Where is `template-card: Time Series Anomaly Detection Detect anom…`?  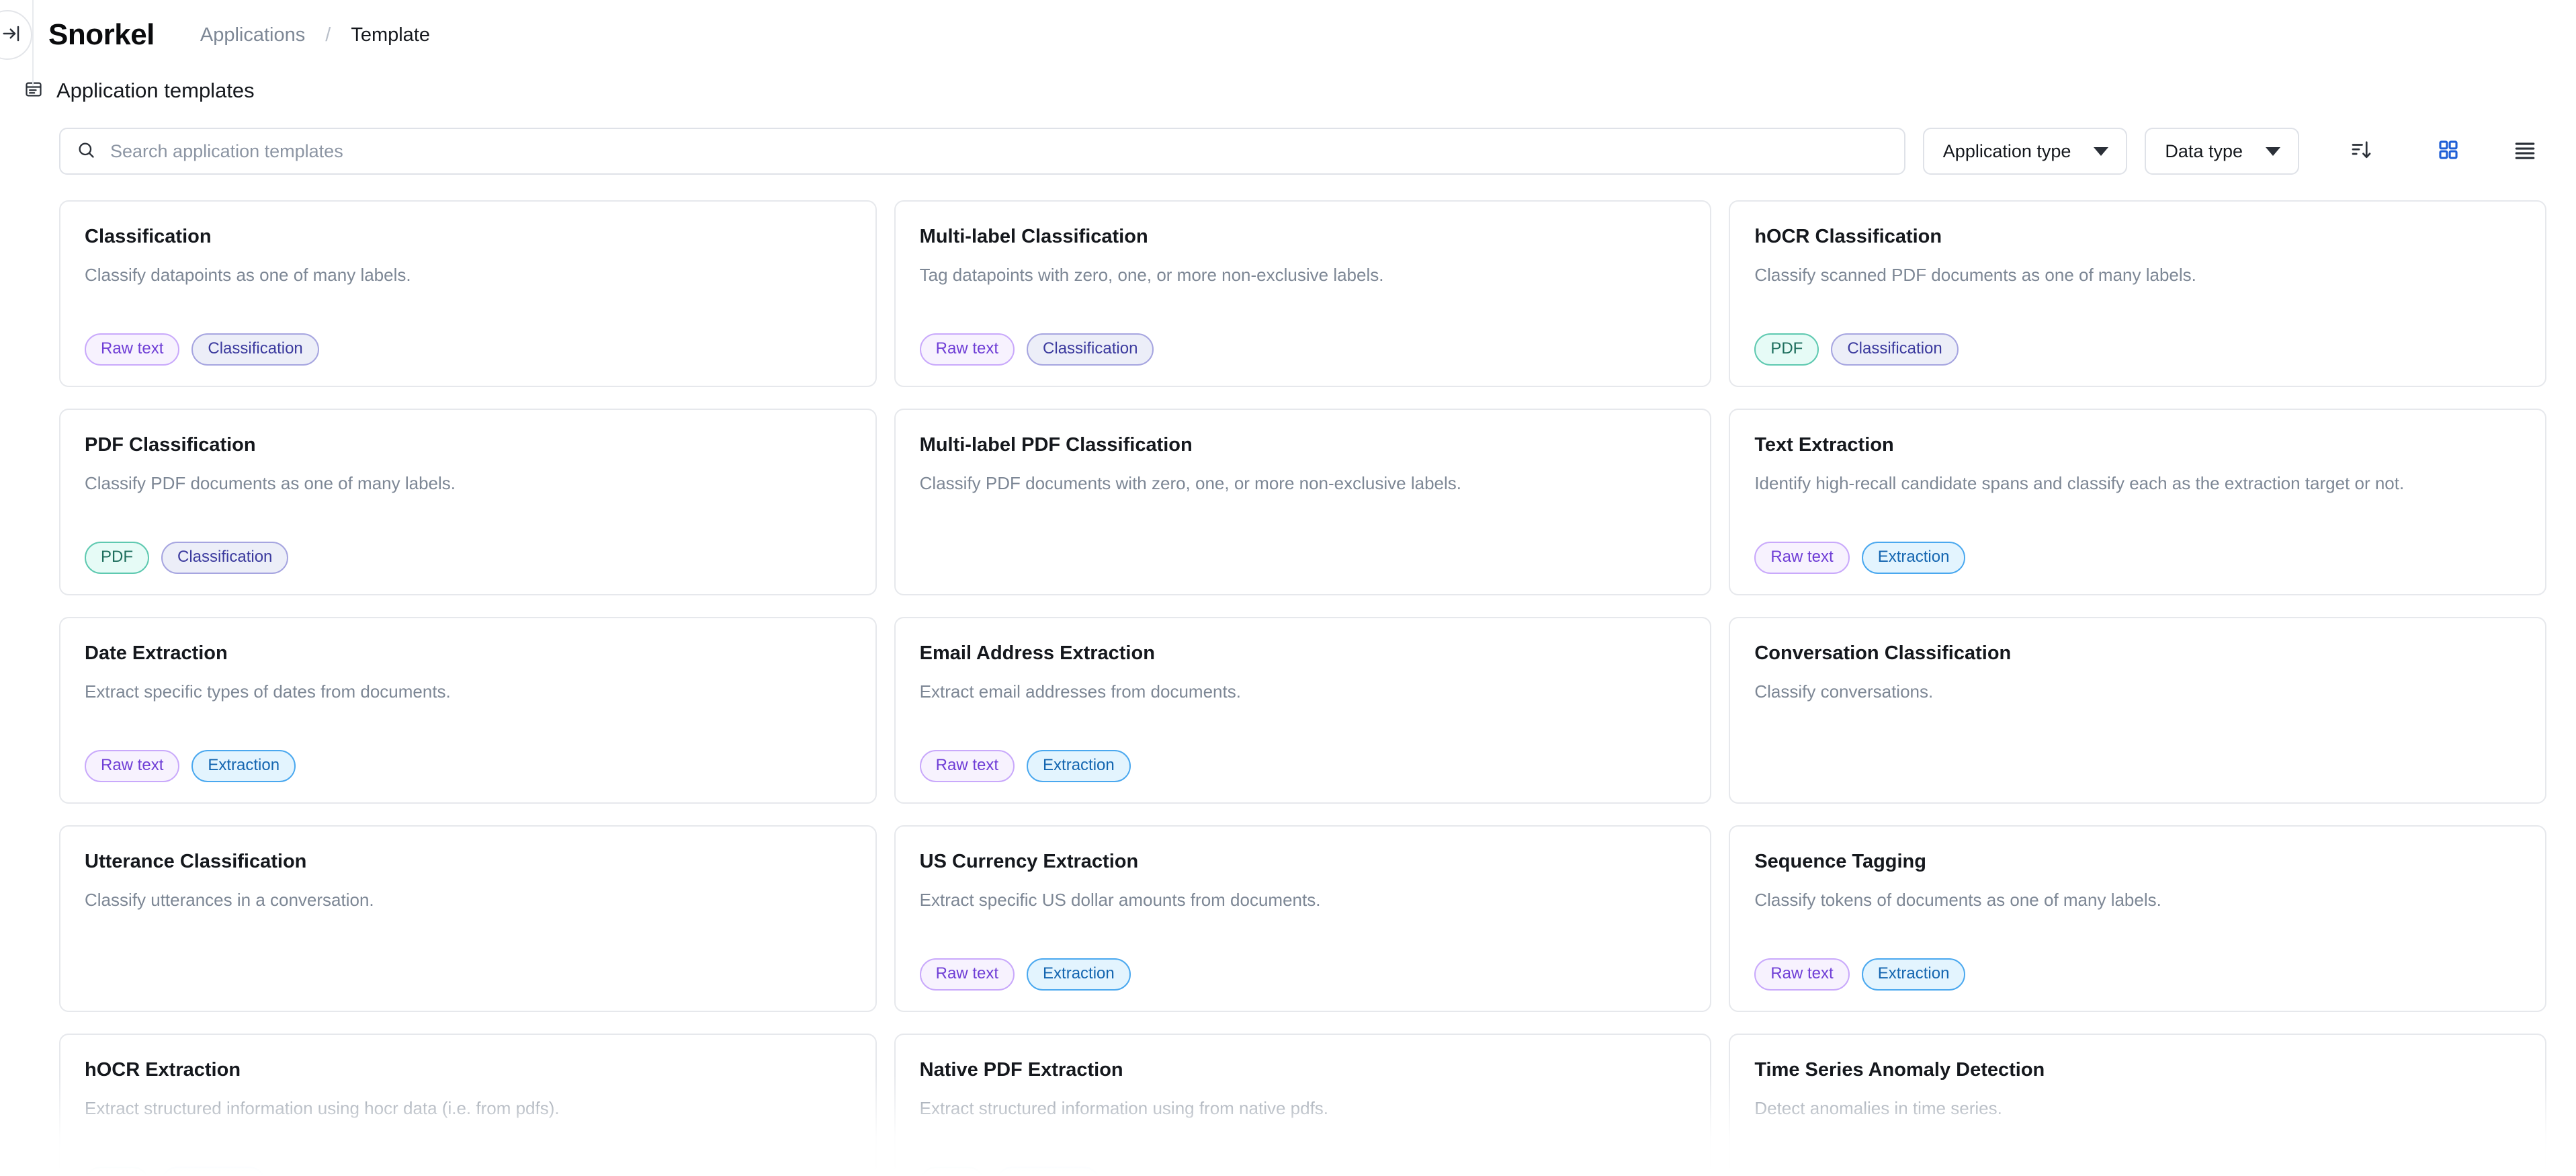 template-card: Time Series Anomaly Detection Detect anom… is located at coordinates (2137, 1105).